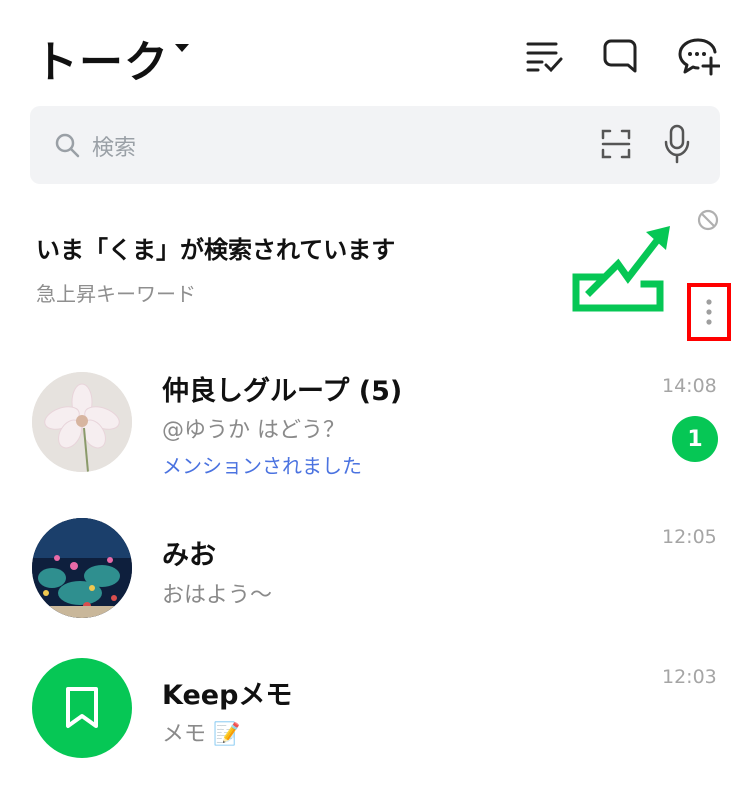 The image size is (750, 792). Describe the element at coordinates (182, 48) in the screenshot. I see `chevron-down-icon` at that location.